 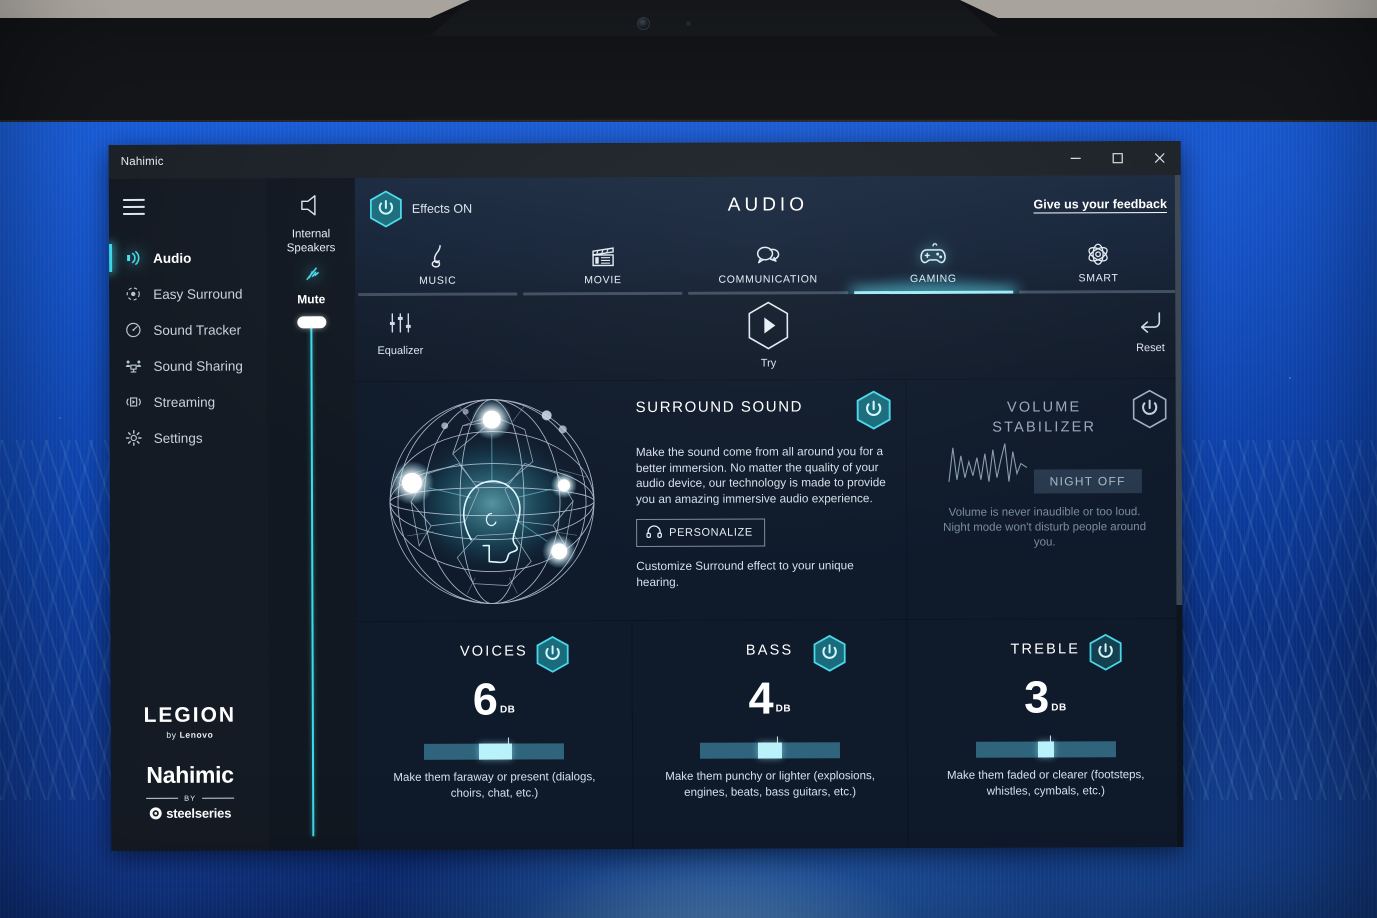 I want to click on night-mode-button: NIGHT OFF, so click(x=1087, y=481).